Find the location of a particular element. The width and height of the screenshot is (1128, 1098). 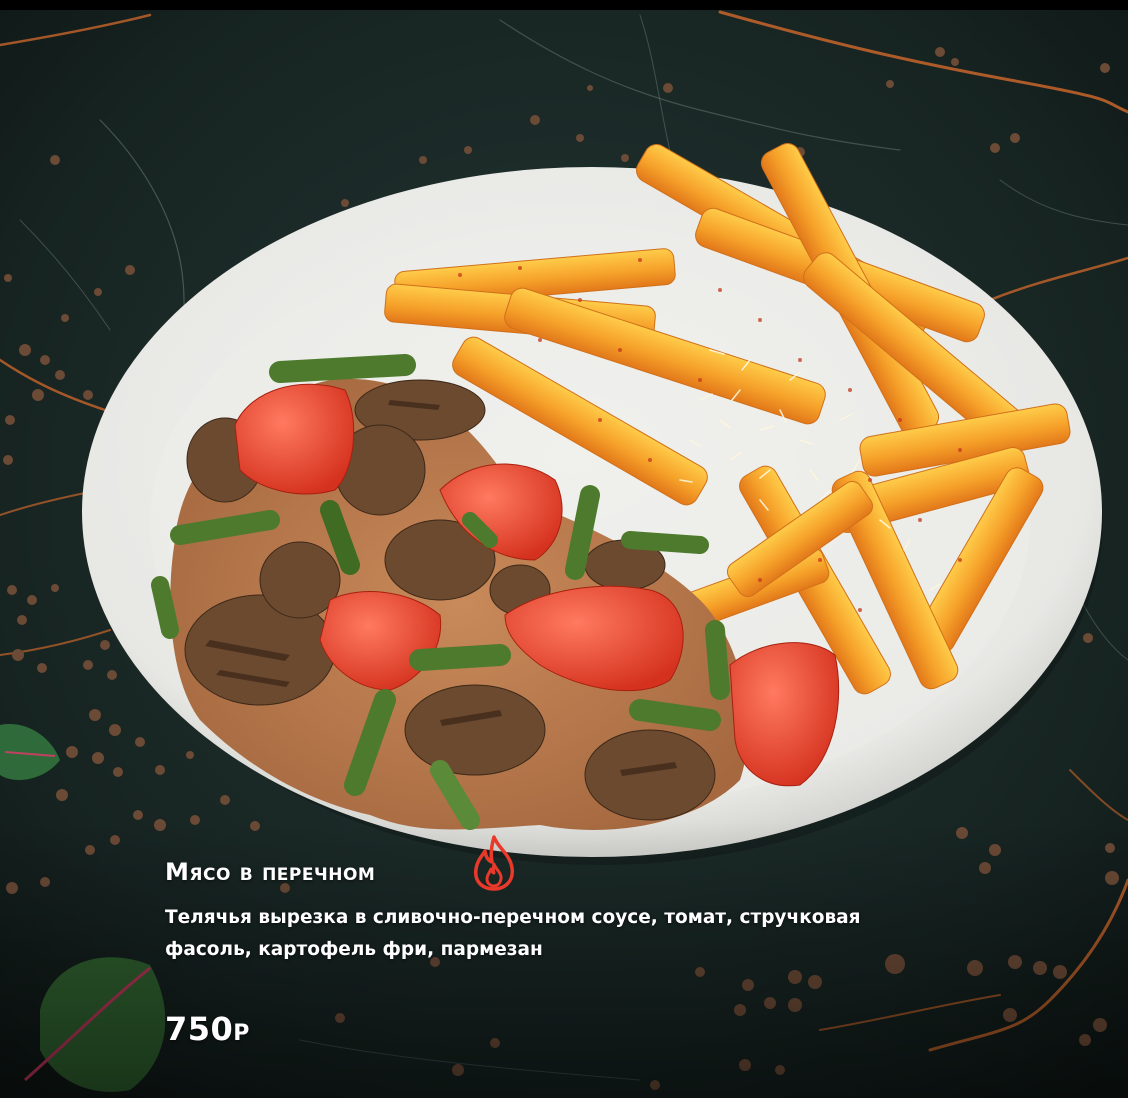

dish-title: Мясо в перечном is located at coordinates (270, 872).